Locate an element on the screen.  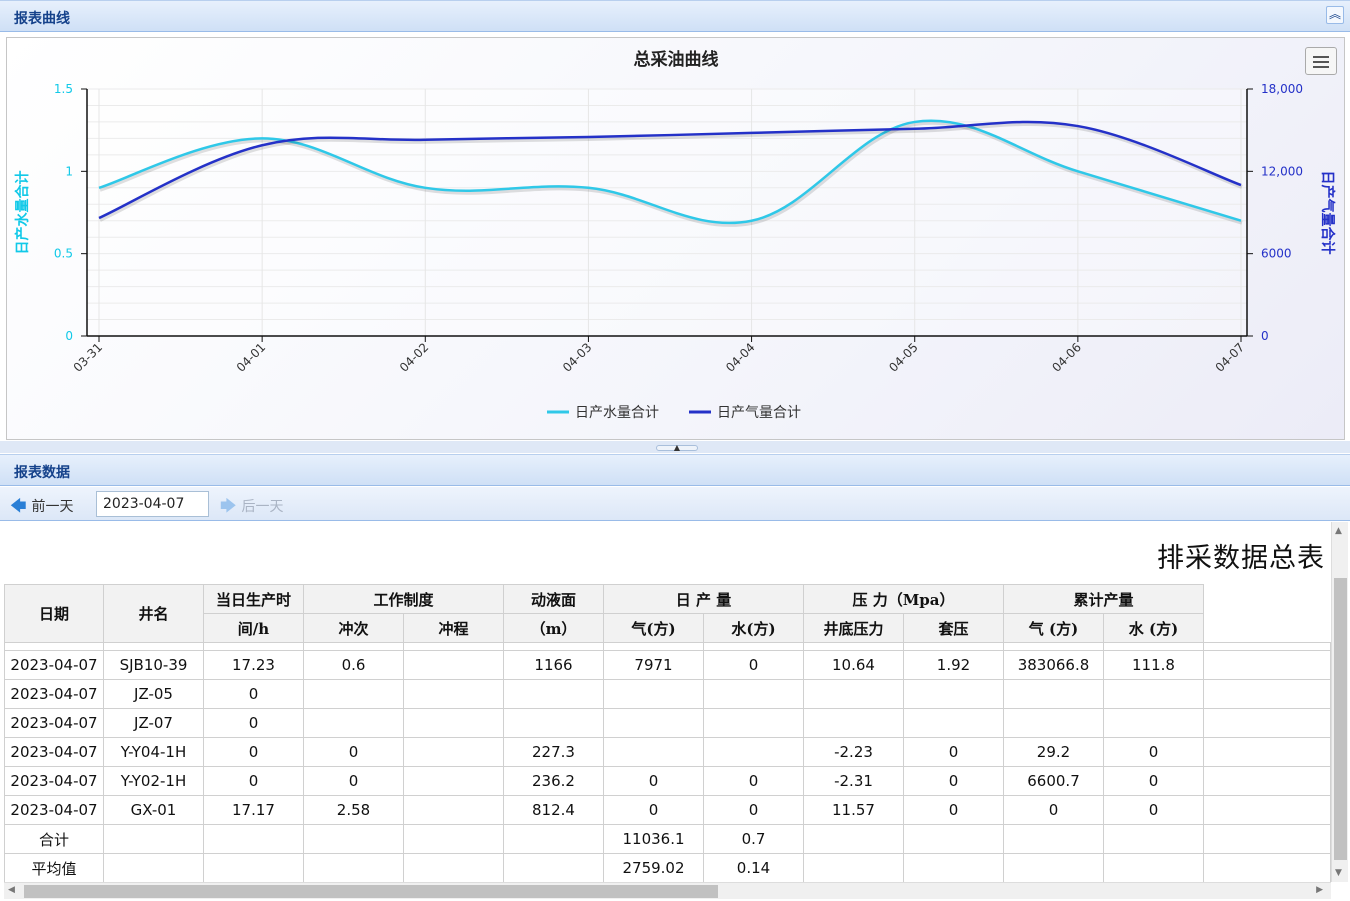
table-row: 2023-04-07 GX-01 17.17 2.58 812.4 0 0 11.57 0 0 0 is located at coordinates (667, 810).